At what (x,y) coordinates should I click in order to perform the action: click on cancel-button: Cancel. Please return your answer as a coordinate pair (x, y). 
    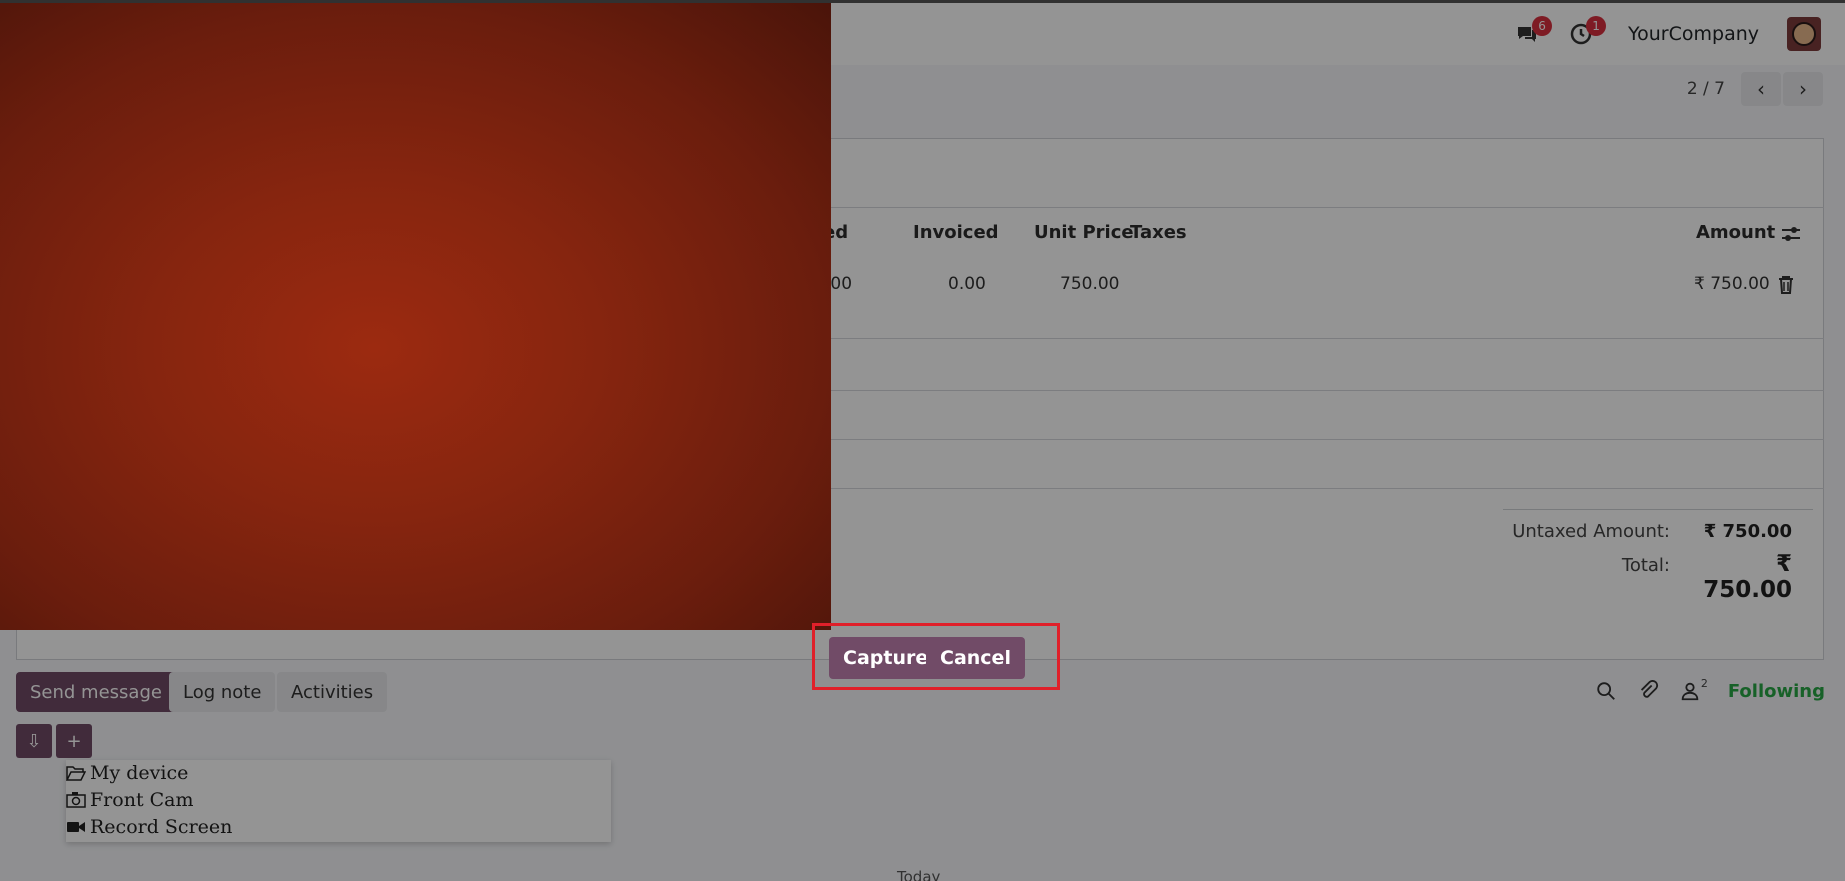
    Looking at the image, I should click on (975, 658).